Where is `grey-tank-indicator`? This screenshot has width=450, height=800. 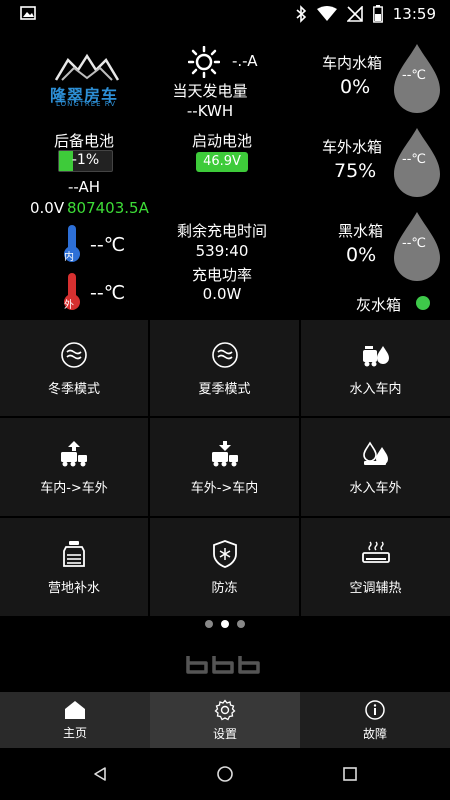 grey-tank-indicator is located at coordinates (423, 303).